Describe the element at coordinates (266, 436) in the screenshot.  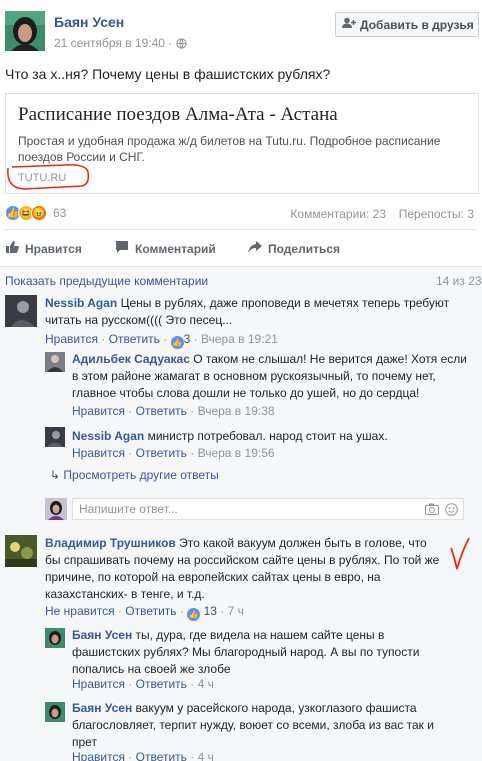
I see `reply-text: министр потребовал. народ стоит на ушах.` at that location.